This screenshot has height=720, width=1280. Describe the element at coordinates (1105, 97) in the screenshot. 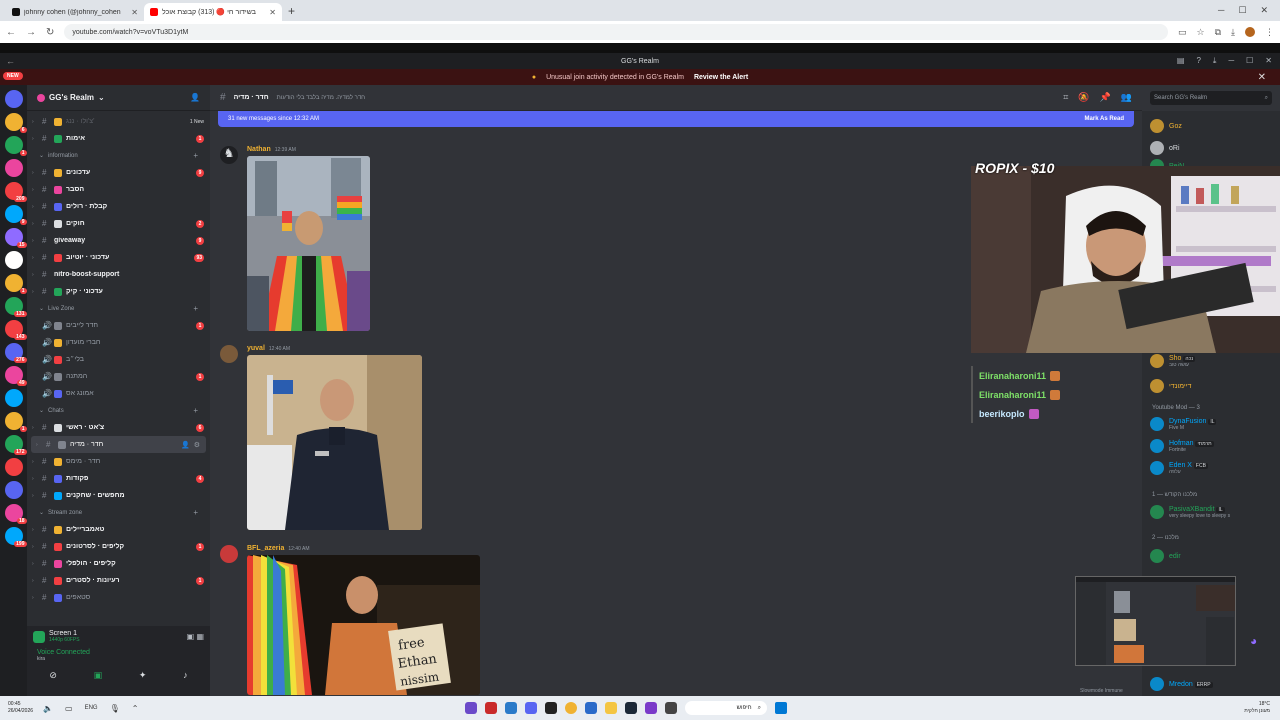

I see `pinned-icon: 📌` at that location.